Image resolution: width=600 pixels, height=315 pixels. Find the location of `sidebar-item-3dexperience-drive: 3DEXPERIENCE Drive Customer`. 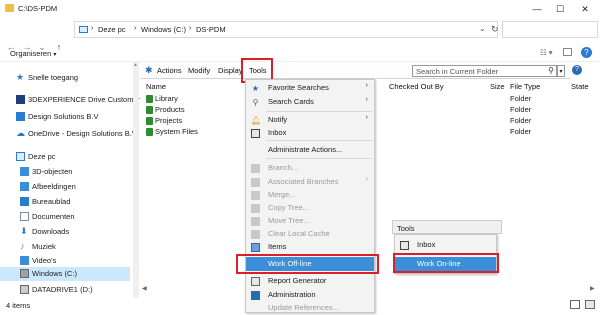

sidebar-item-3dexperience-drive: 3DEXPERIENCE Drive Customer is located at coordinates (70, 100).